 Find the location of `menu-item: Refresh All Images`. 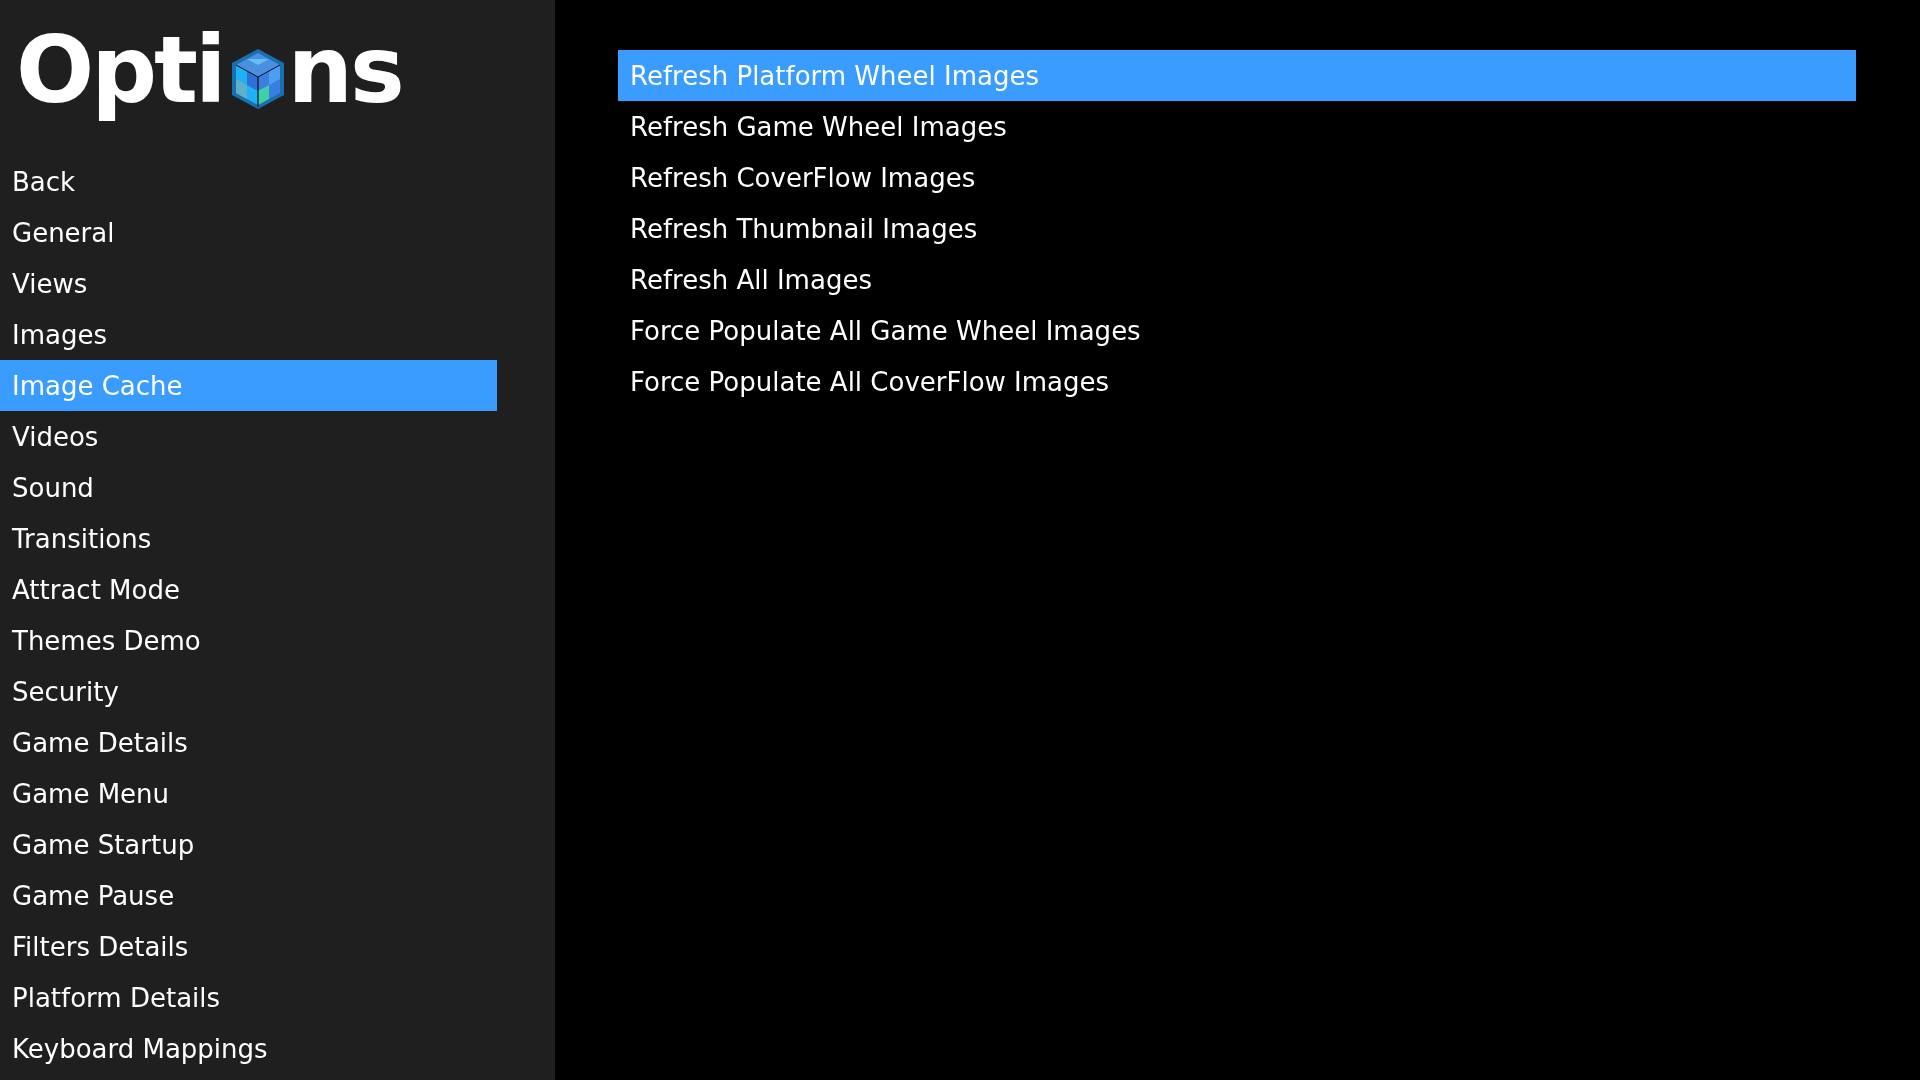

menu-item: Refresh All Images is located at coordinates (1237, 279).